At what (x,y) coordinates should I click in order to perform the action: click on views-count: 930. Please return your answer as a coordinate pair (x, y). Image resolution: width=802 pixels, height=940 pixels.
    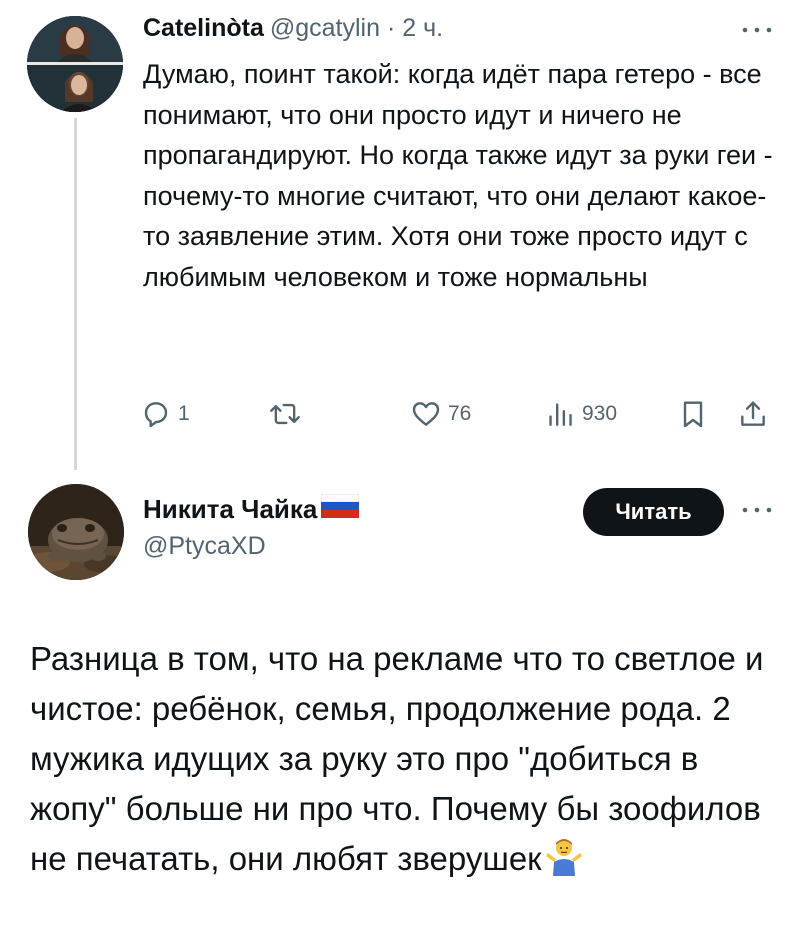
    Looking at the image, I should click on (600, 413).